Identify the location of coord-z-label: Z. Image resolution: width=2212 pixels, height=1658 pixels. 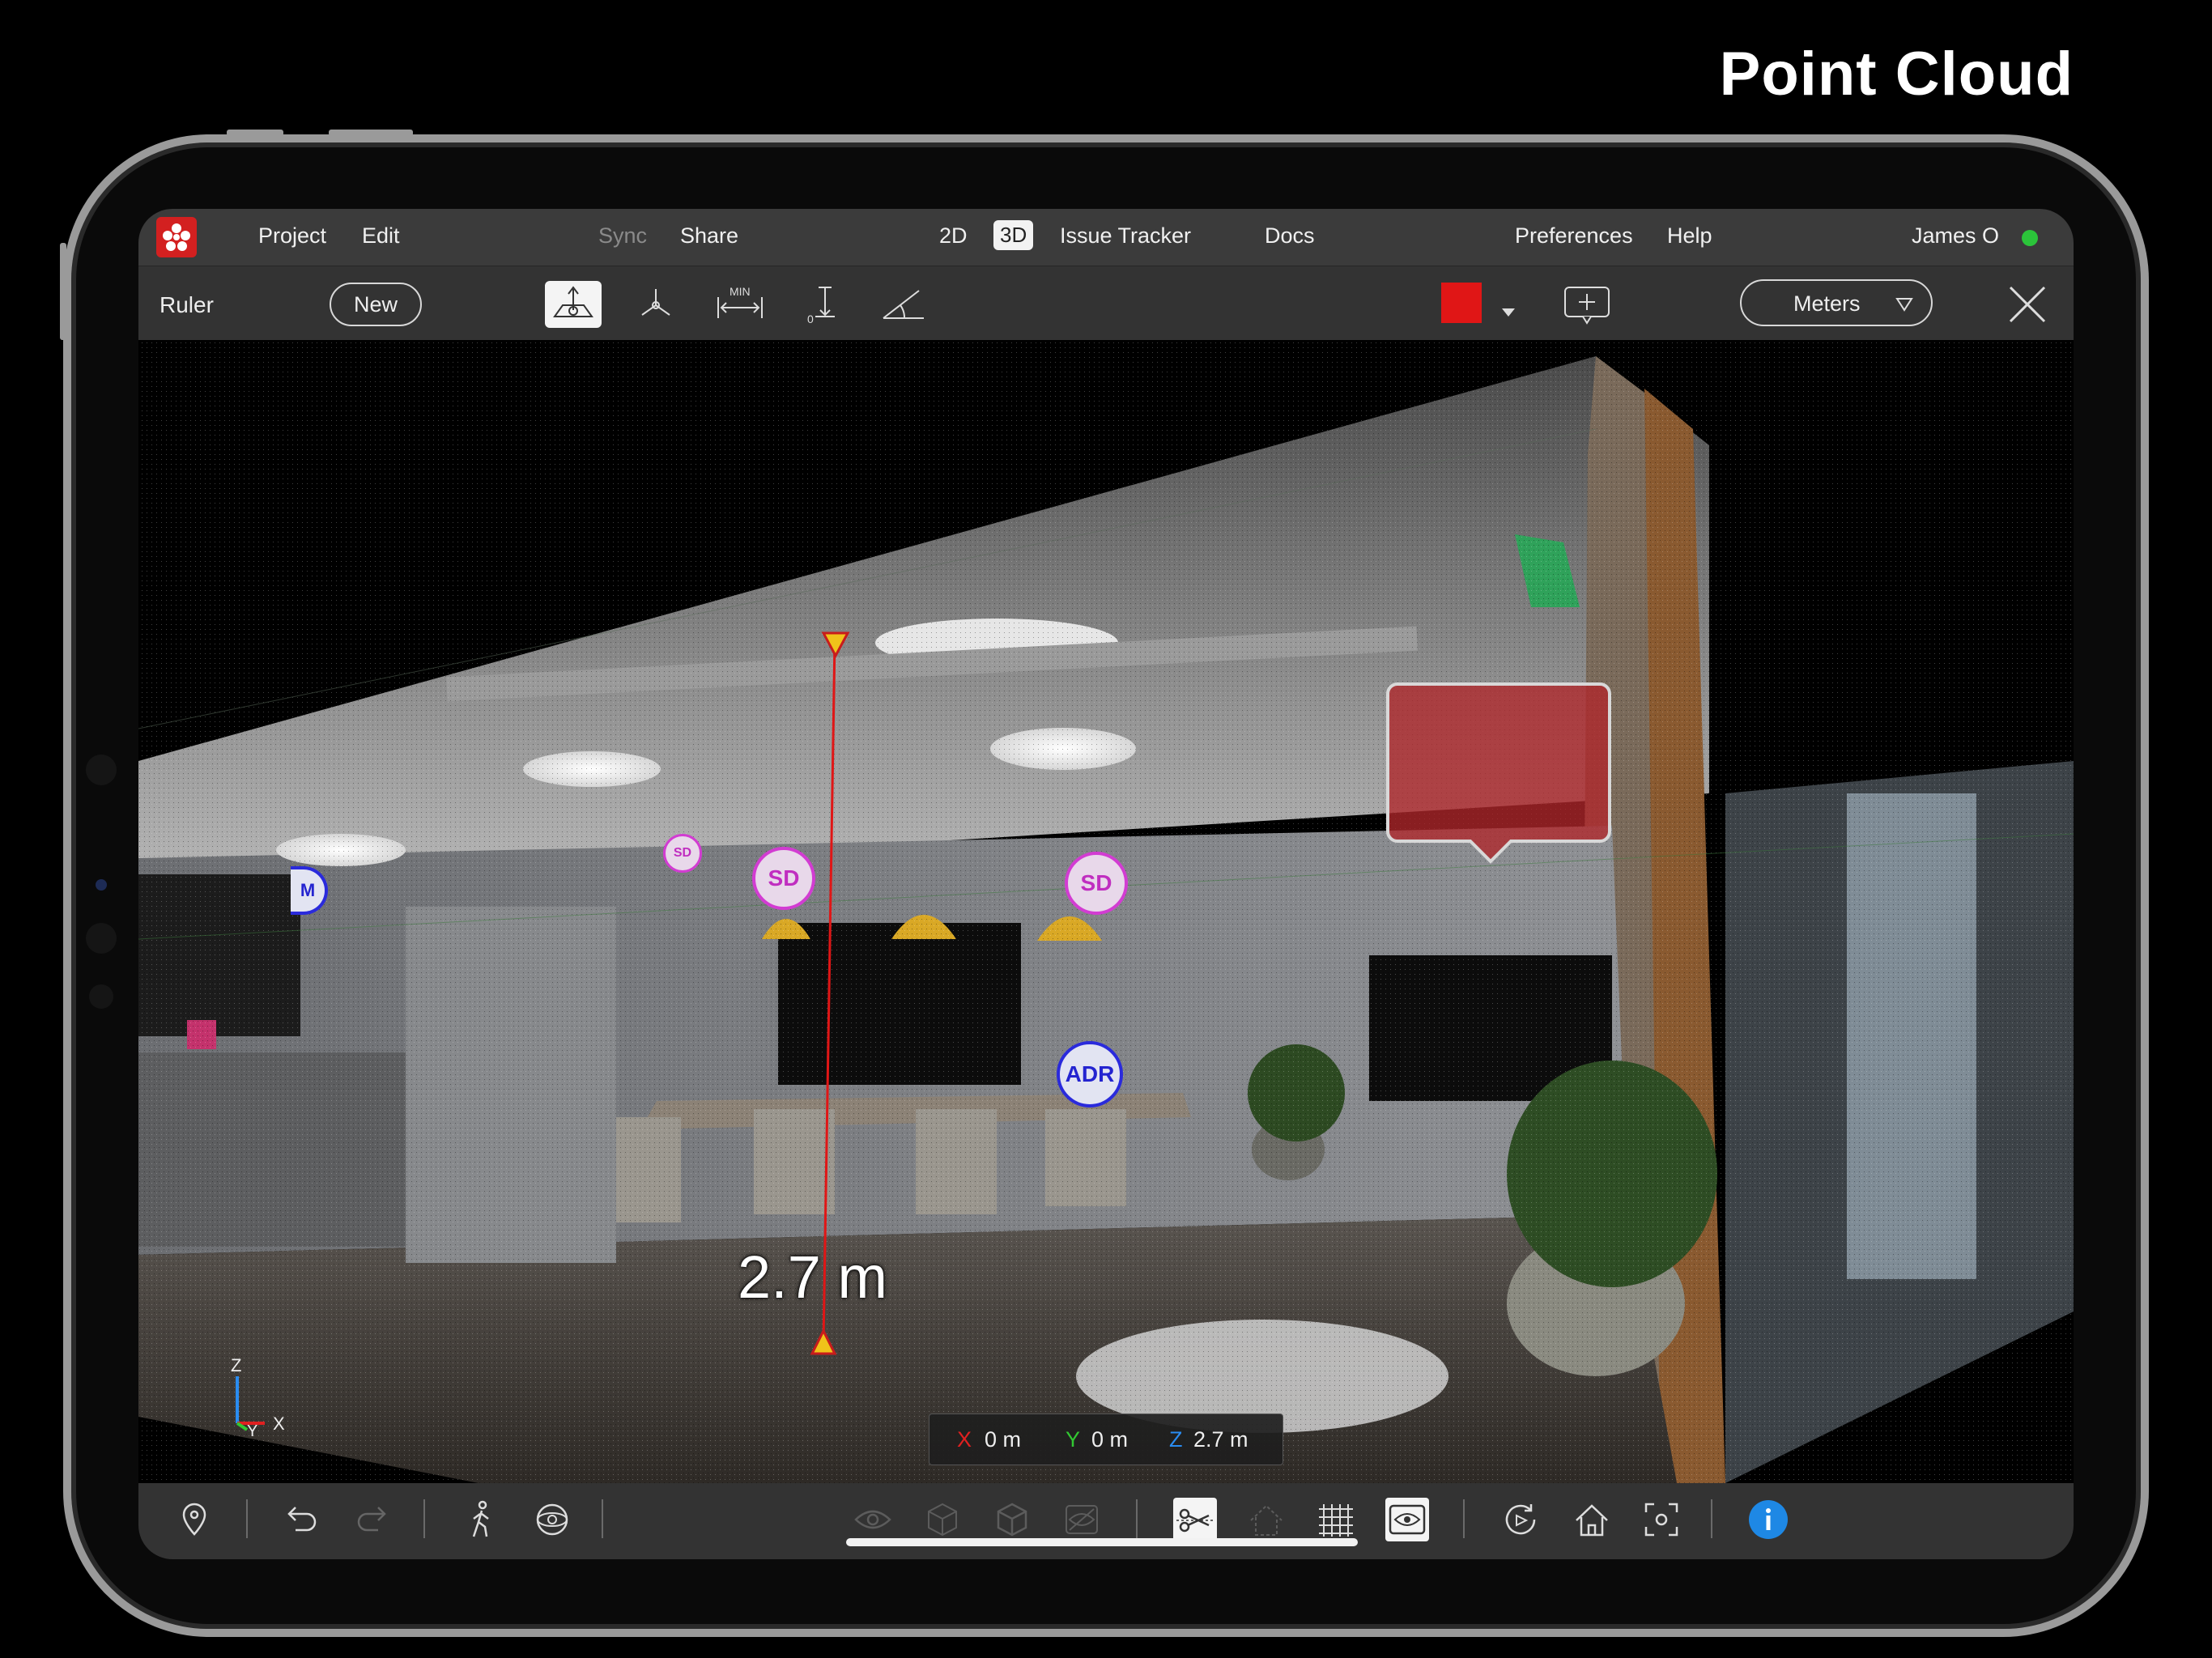
(1176, 1439).